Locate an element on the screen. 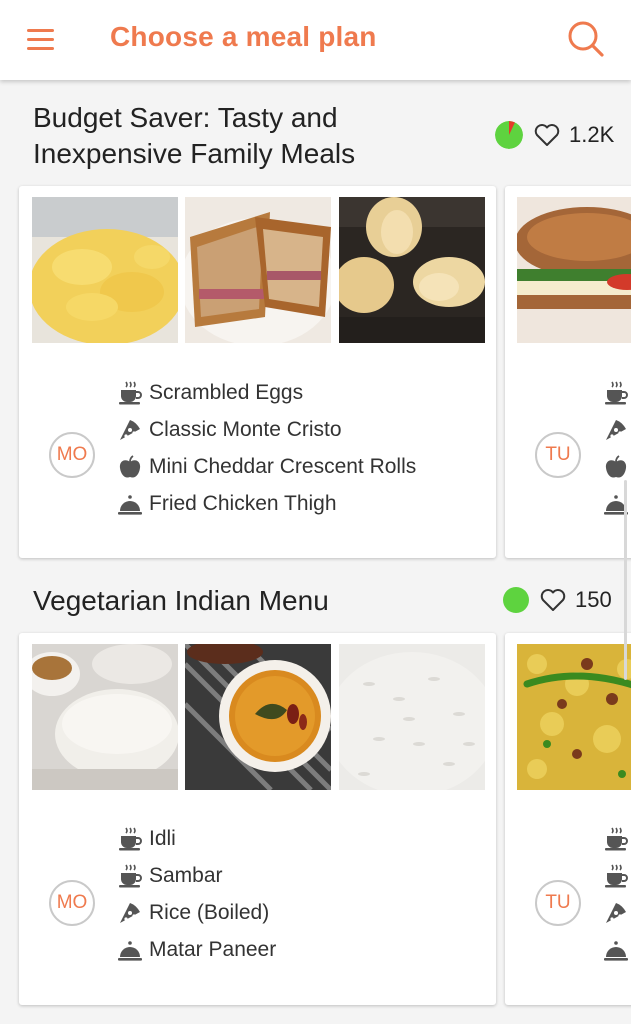  meal-photo-poha is located at coordinates (574, 717).